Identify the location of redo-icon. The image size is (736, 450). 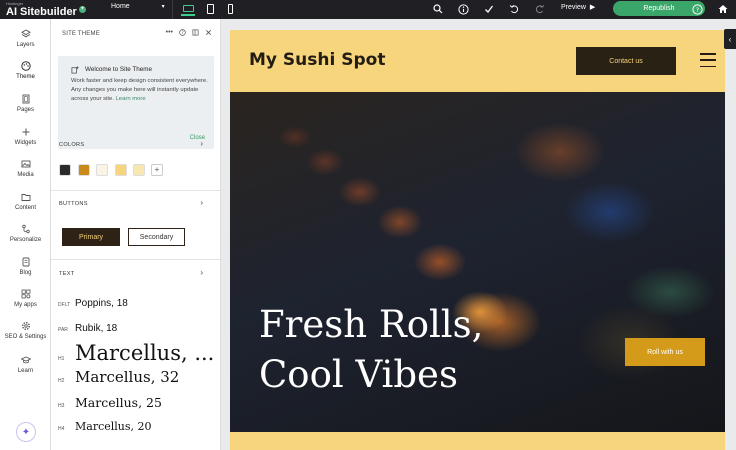
(540, 9).